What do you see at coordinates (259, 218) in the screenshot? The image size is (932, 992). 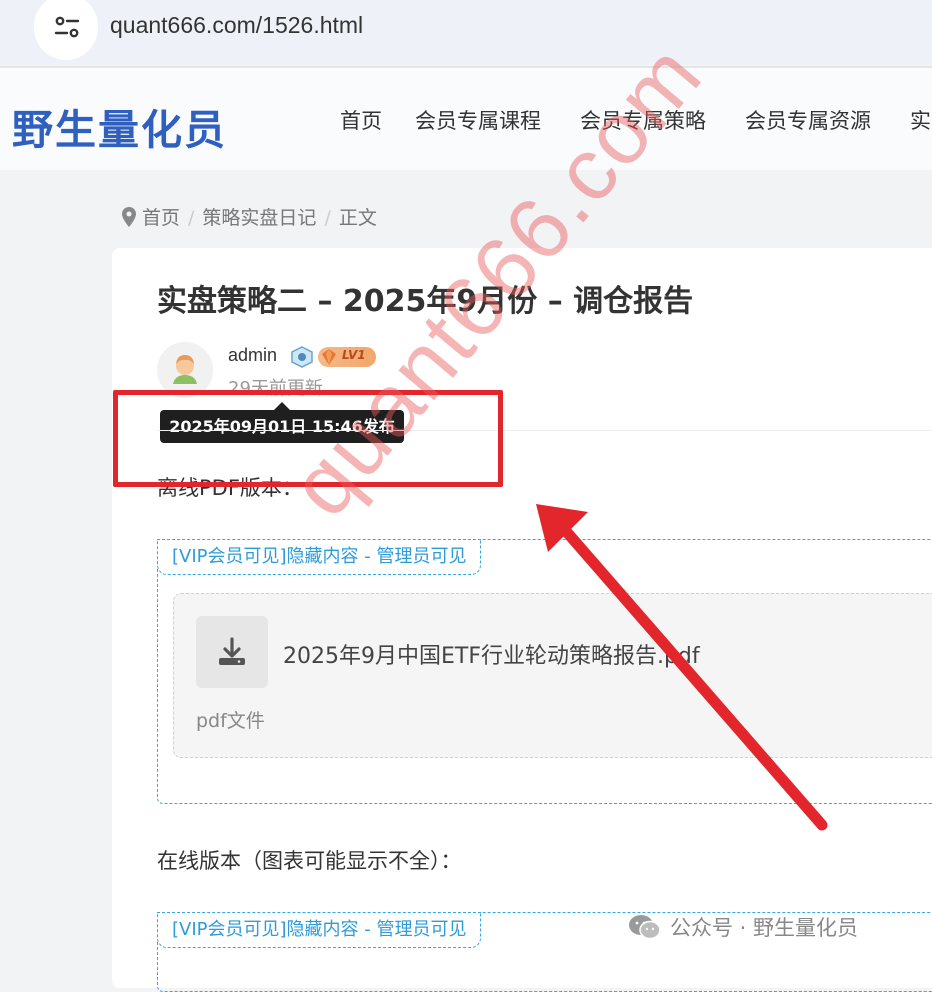 I see `breadcrumb-category: 策略实盘日记` at bounding box center [259, 218].